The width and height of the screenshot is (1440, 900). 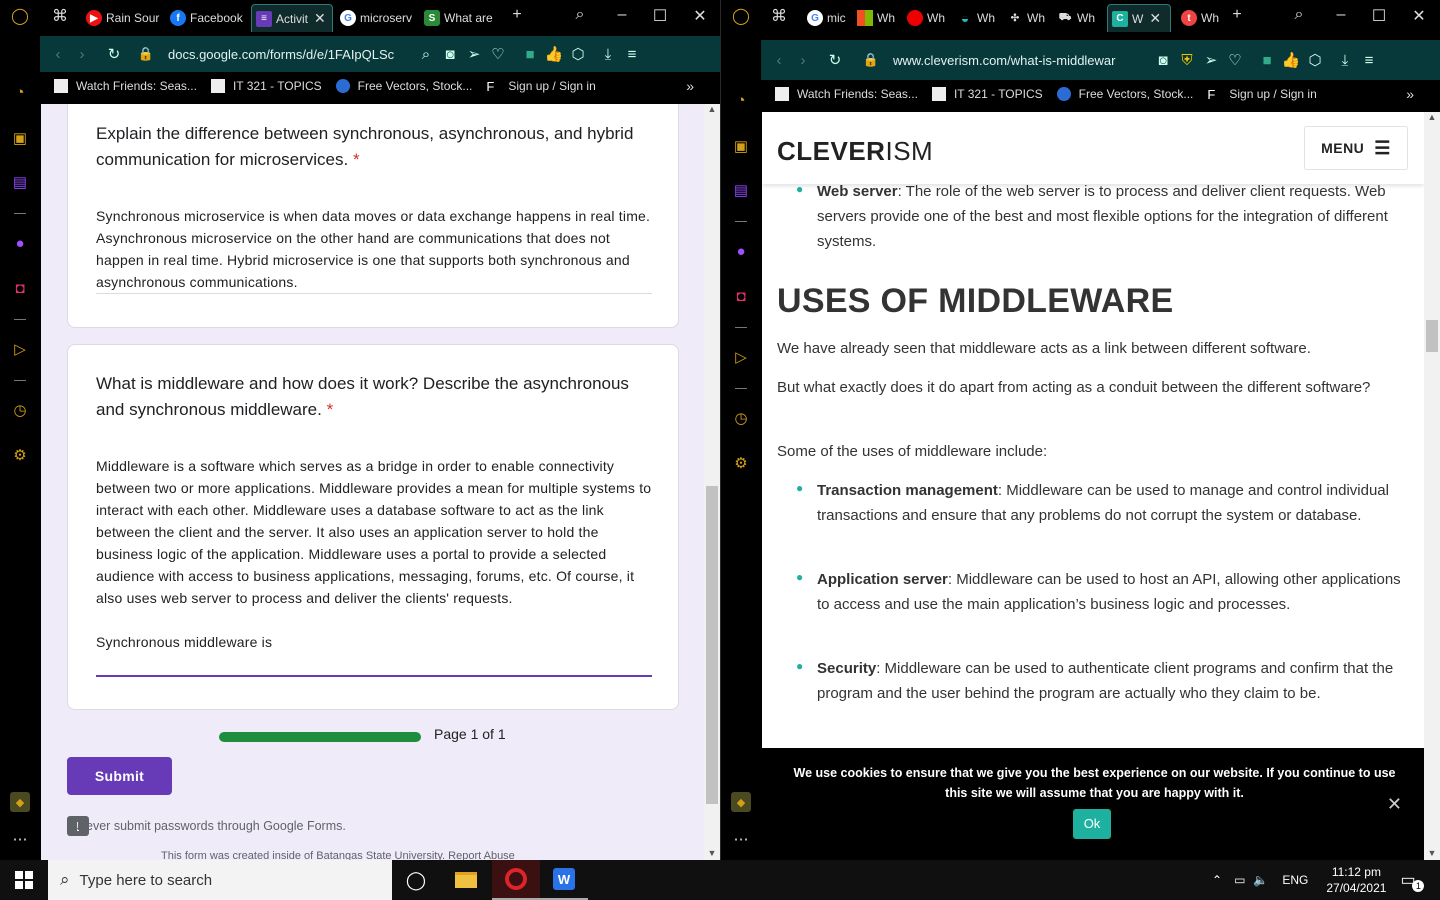 What do you see at coordinates (293, 54) in the screenshot?
I see `url-field: docs.google.com/forms/d/e/1FAIpQLSc` at bounding box center [293, 54].